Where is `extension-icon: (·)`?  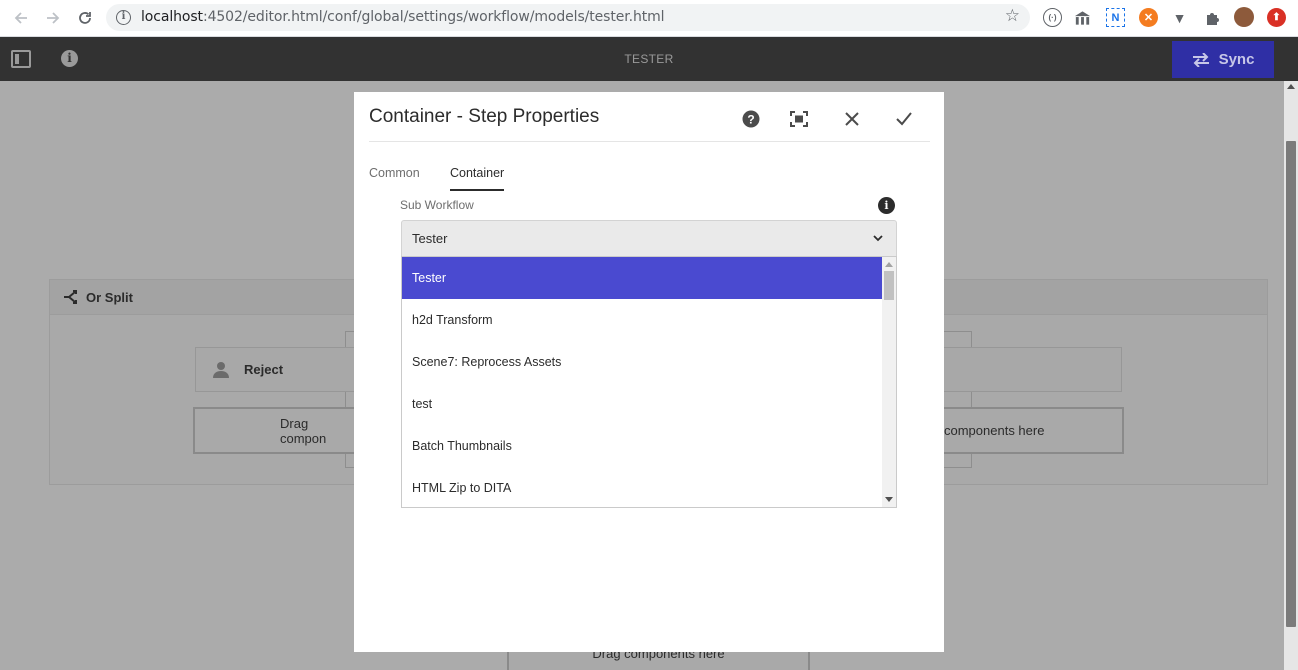
extension-icon: (·) is located at coordinates (1052, 17).